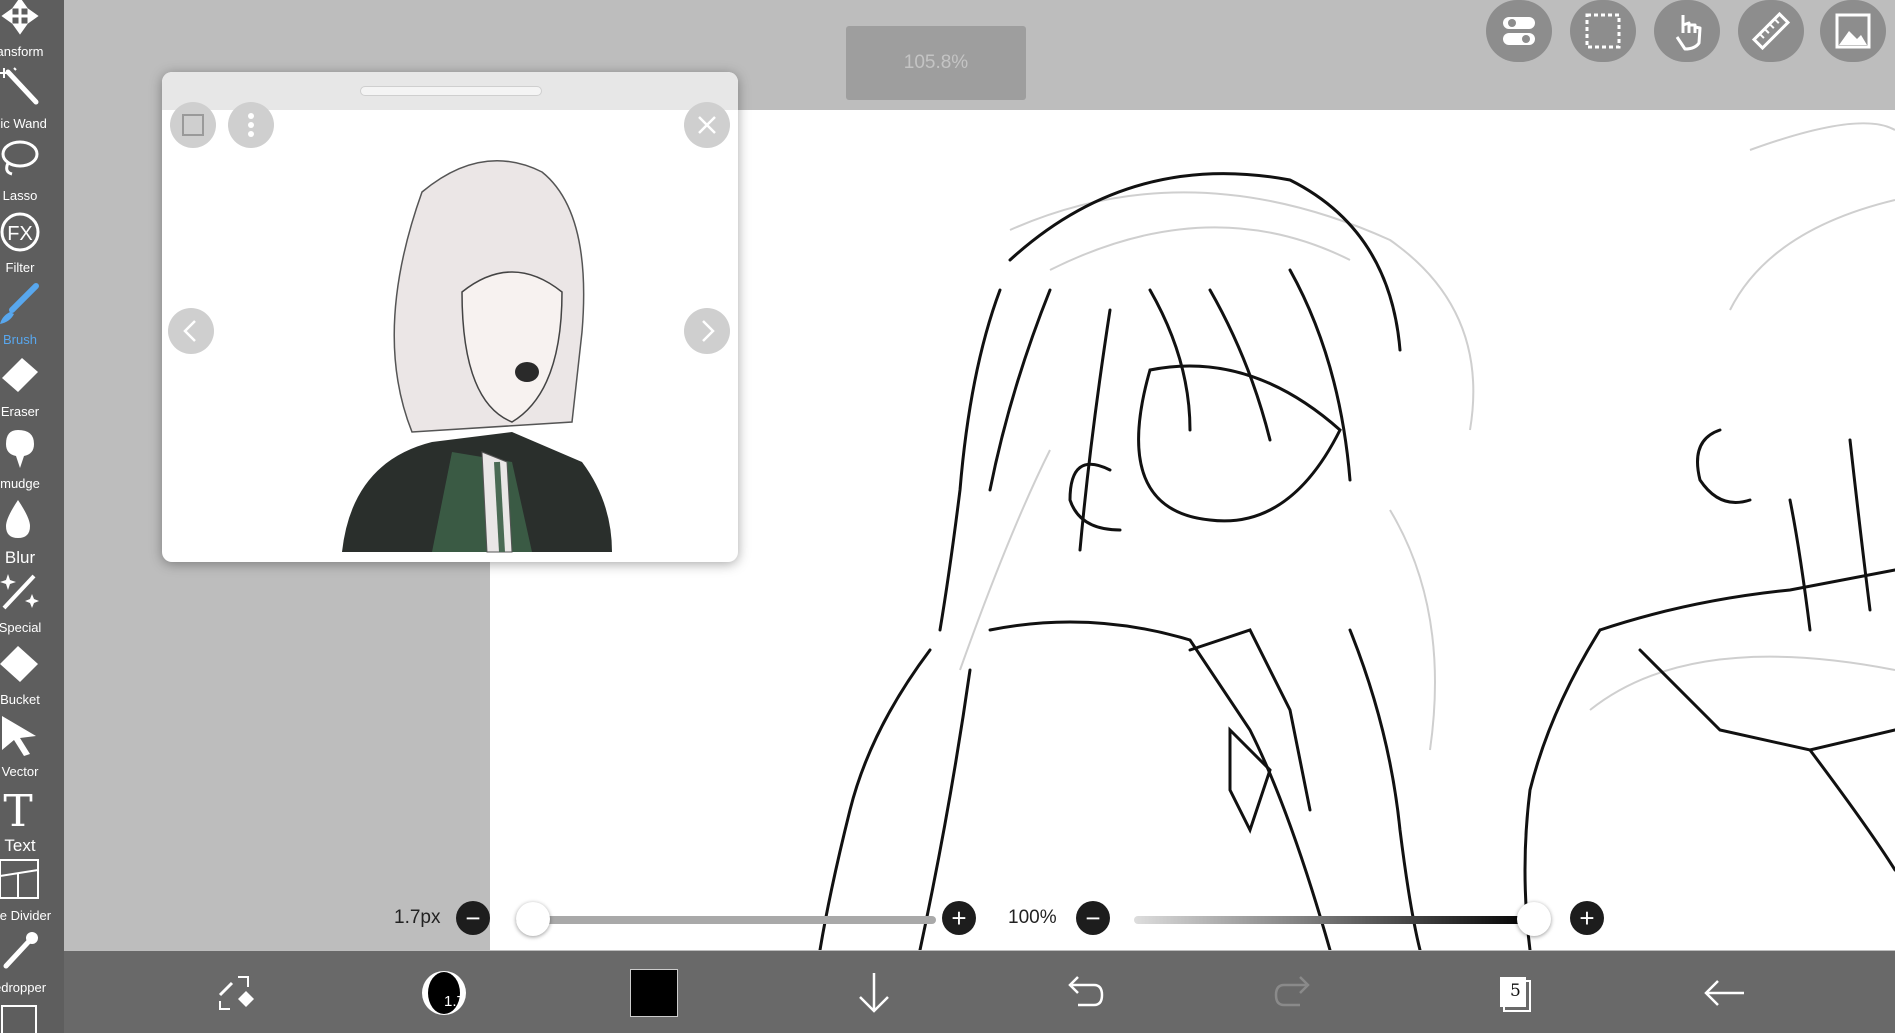 The image size is (1895, 1033). What do you see at coordinates (20, 771) in the screenshot?
I see `tool-label: Vector` at bounding box center [20, 771].